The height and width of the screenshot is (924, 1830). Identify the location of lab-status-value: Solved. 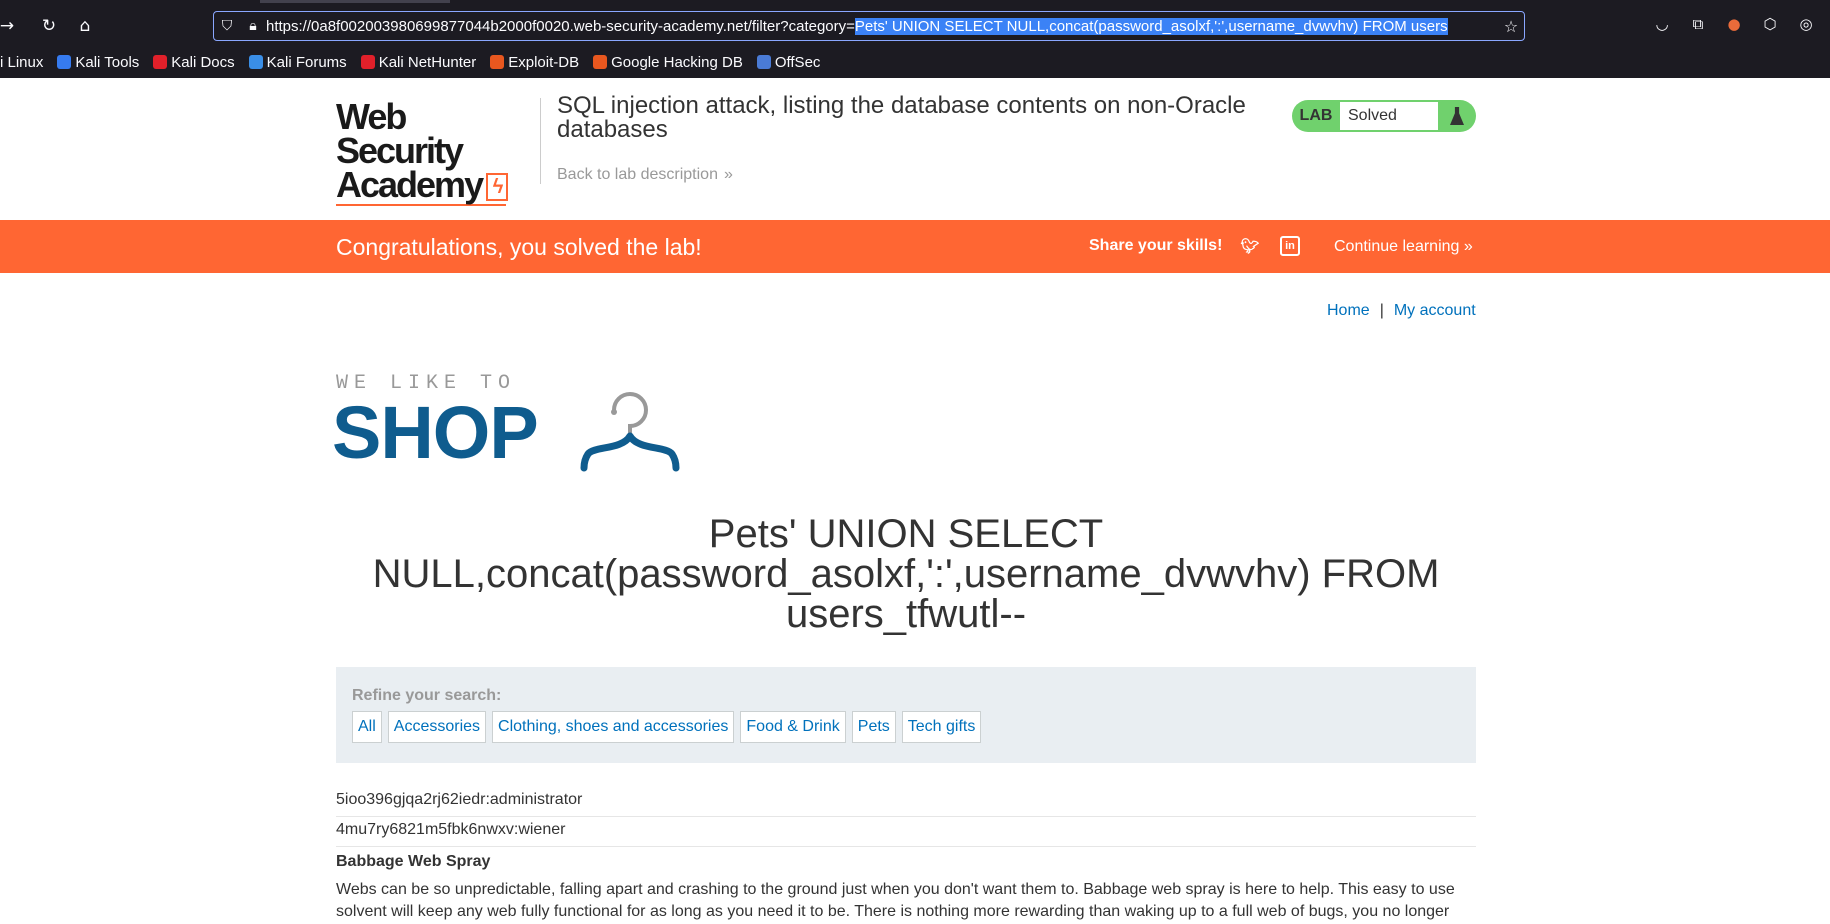
(1389, 116).